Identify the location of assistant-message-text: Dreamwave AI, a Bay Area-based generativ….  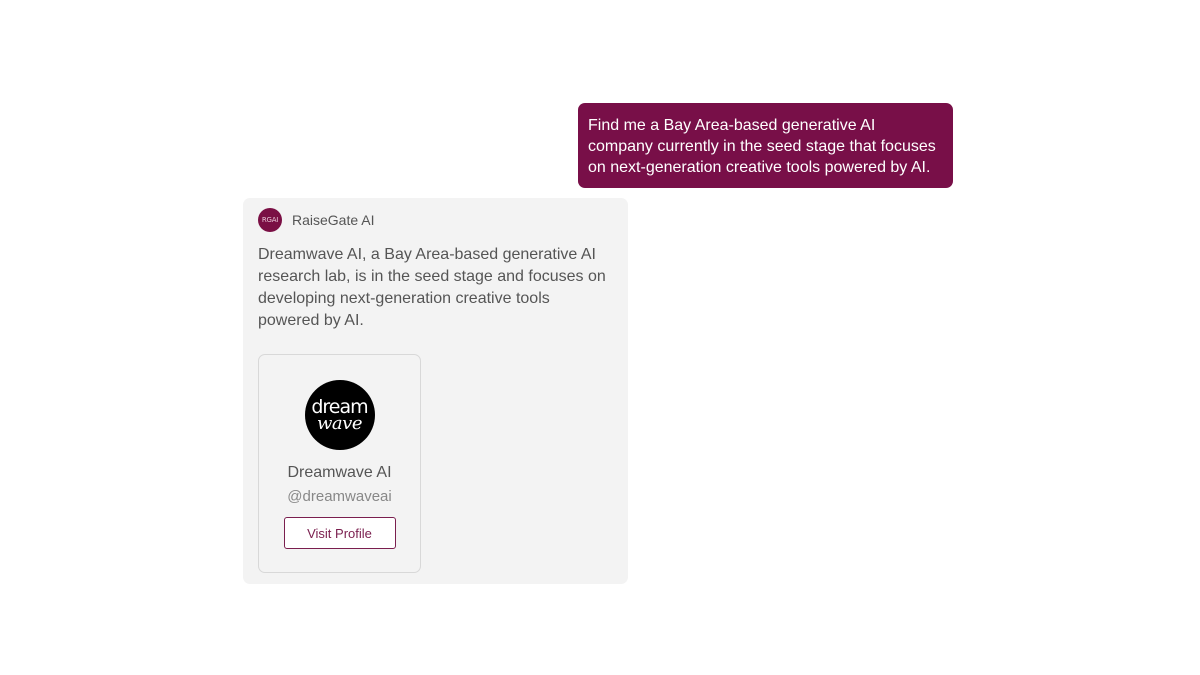
(432, 287).